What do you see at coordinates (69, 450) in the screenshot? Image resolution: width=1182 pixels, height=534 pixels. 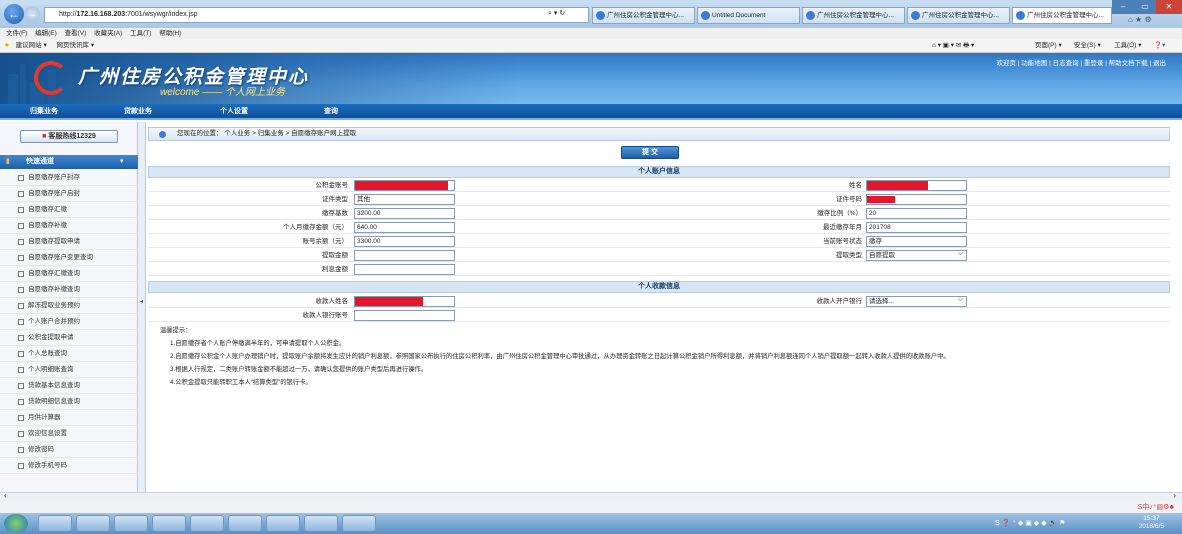 I see `sidebar-item: 修改密码` at bounding box center [69, 450].